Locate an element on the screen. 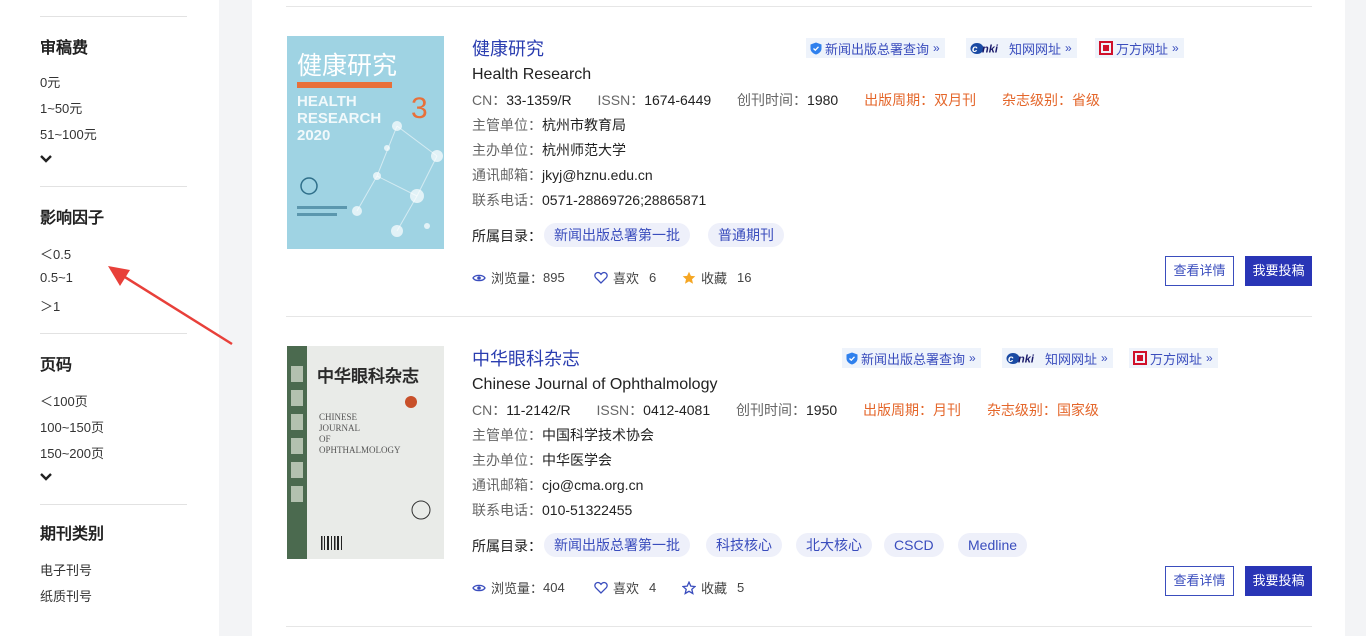 The width and height of the screenshot is (1366, 636). period-label: 出版周期： is located at coordinates (899, 100).